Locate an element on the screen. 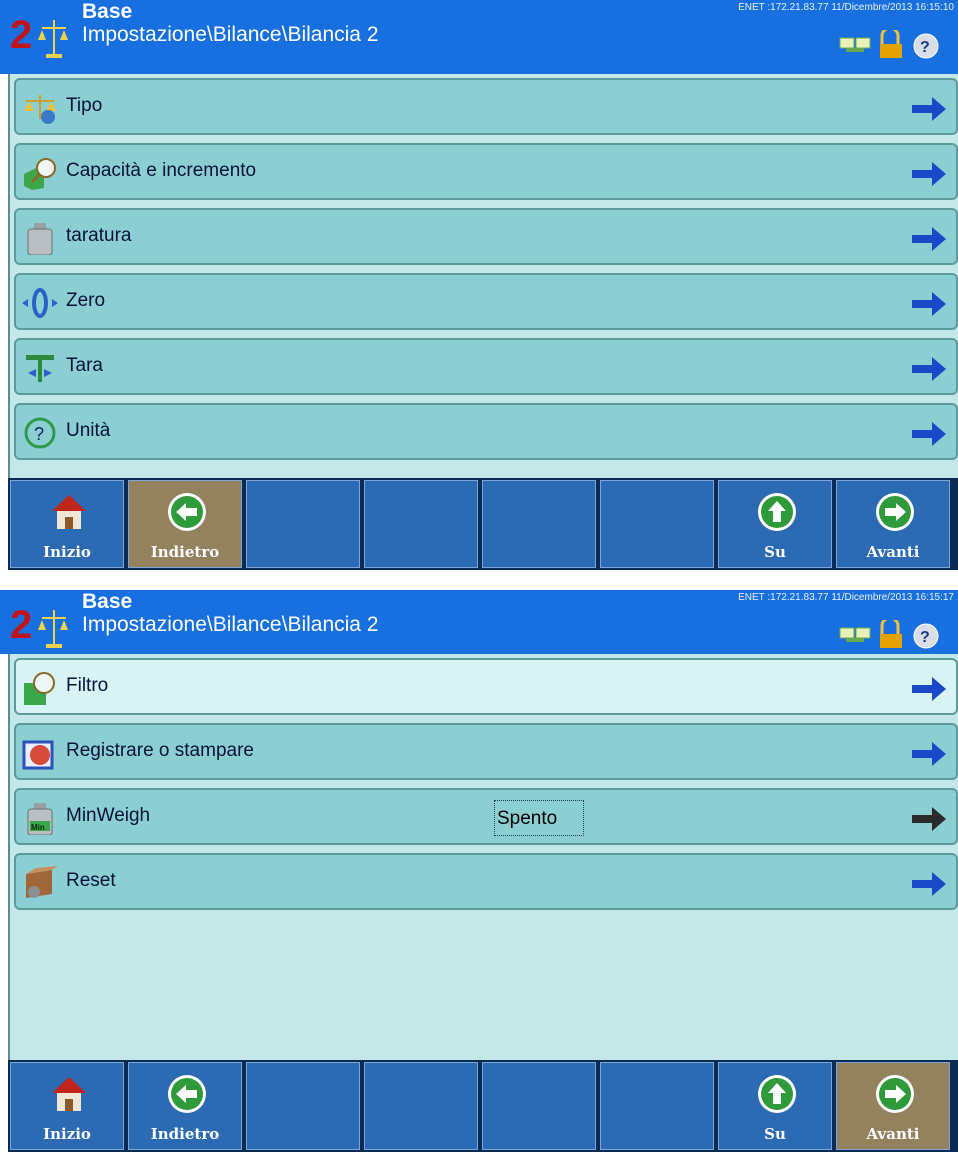 This screenshot has height=1152, width=958. menu-item-unita: ? Unità is located at coordinates (486, 431).